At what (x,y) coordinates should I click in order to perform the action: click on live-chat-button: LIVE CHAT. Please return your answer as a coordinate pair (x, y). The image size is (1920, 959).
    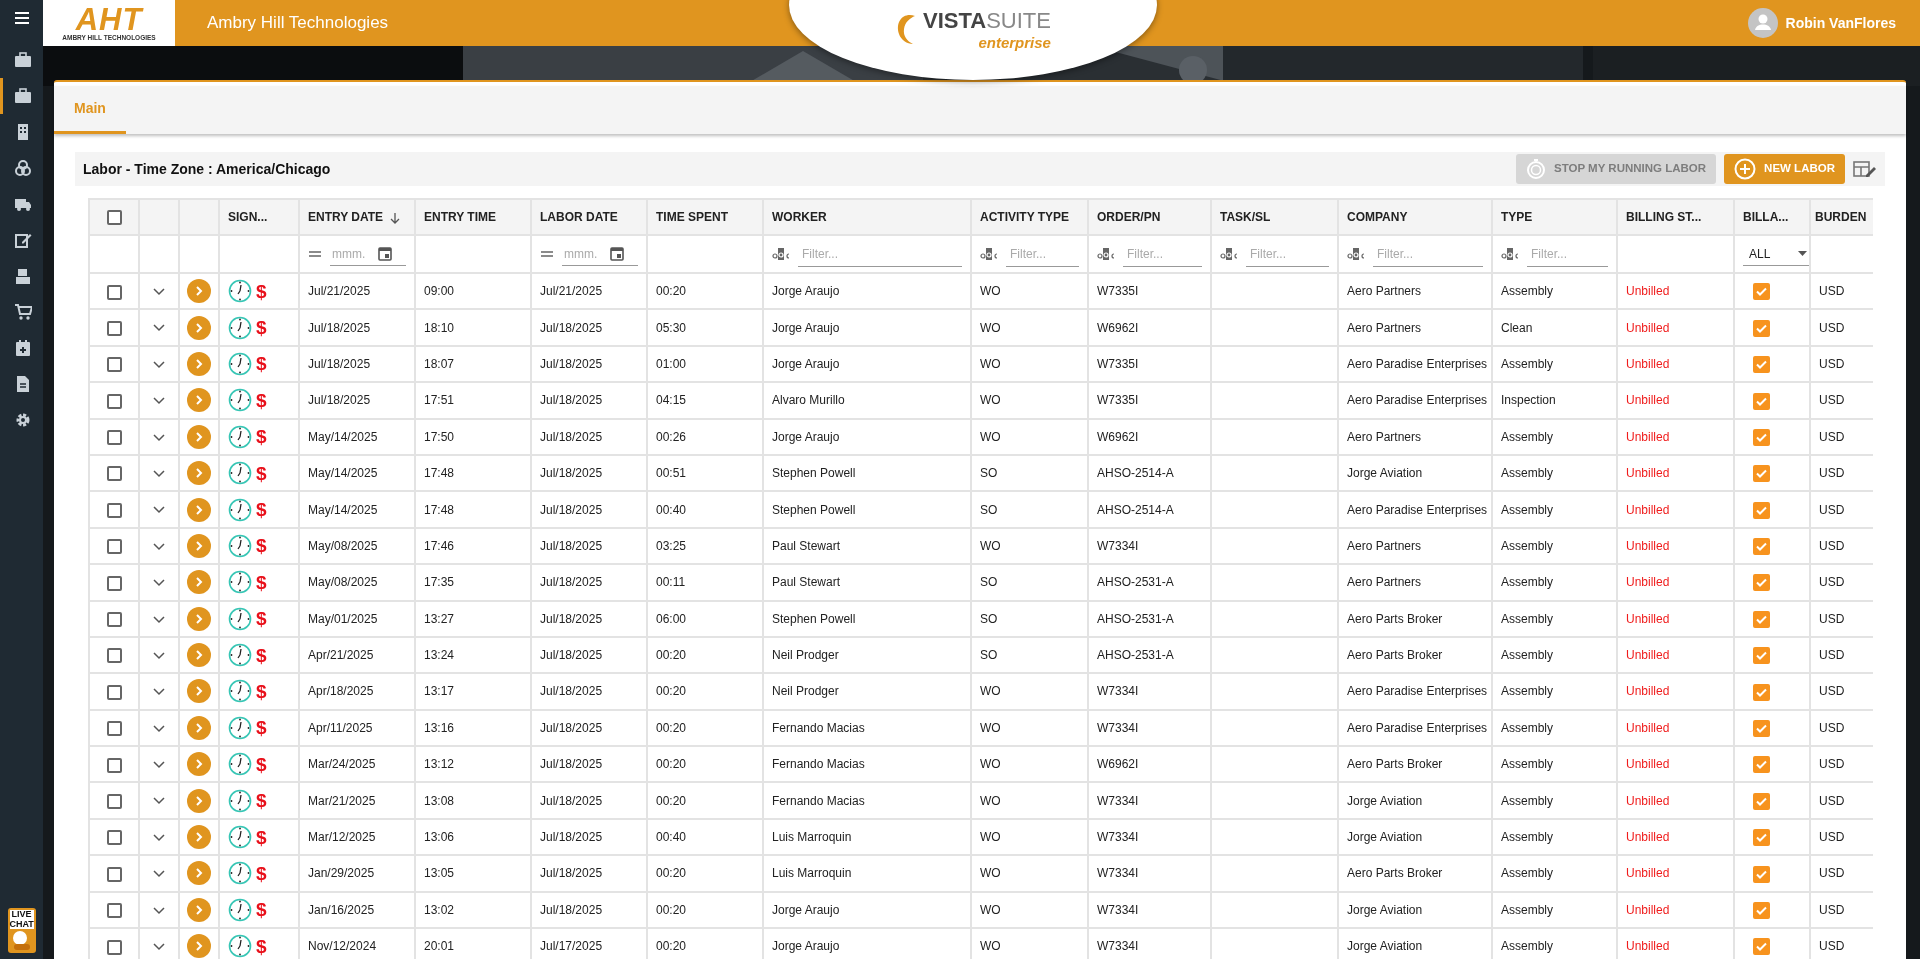
    Looking at the image, I should click on (21, 930).